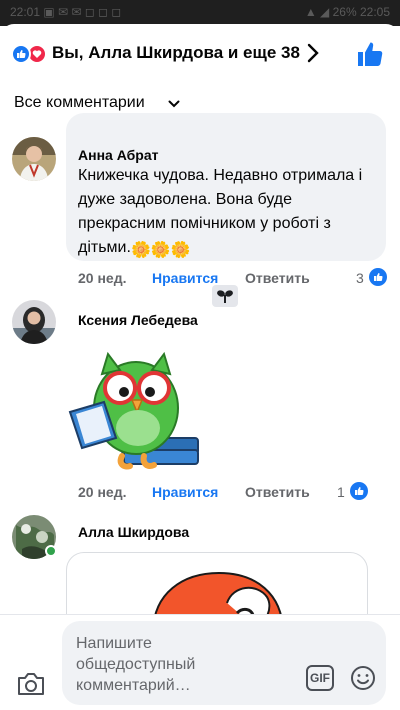  I want to click on emoji-icon, so click(363, 678).